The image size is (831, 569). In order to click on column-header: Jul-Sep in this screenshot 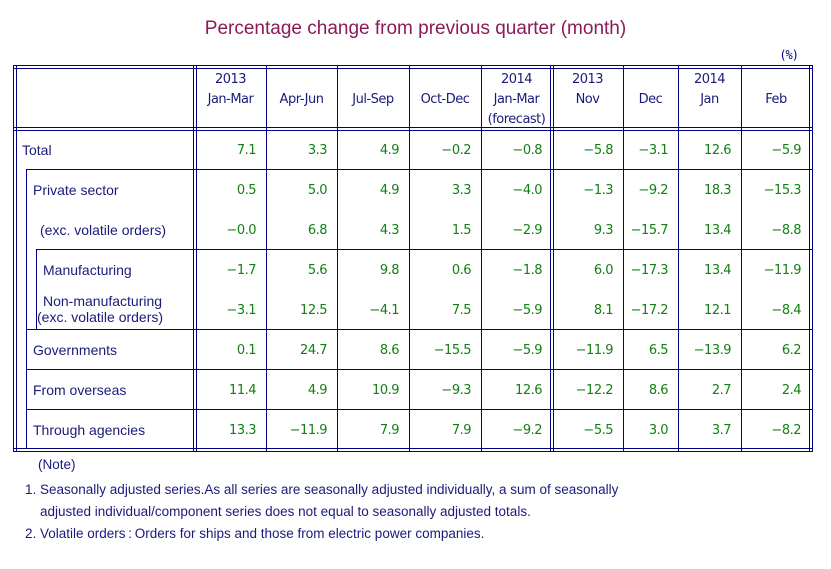, I will do `click(373, 100)`.